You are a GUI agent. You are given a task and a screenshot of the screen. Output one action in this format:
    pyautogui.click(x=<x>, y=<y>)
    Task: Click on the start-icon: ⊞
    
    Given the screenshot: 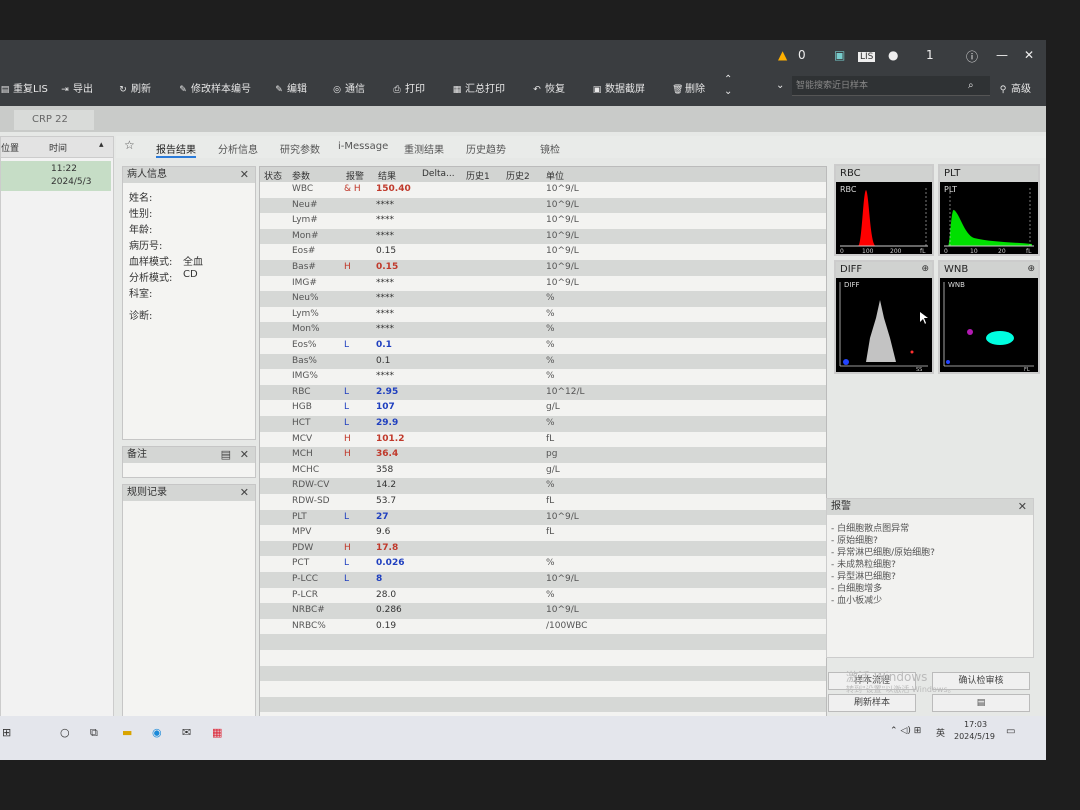 What is the action you would take?
    pyautogui.click(x=6, y=732)
    